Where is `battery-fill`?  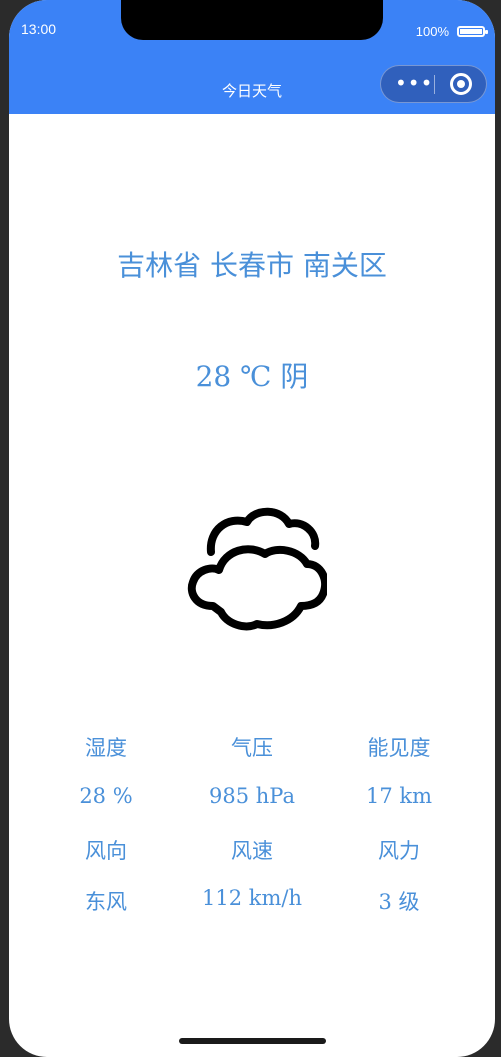 battery-fill is located at coordinates (471, 31).